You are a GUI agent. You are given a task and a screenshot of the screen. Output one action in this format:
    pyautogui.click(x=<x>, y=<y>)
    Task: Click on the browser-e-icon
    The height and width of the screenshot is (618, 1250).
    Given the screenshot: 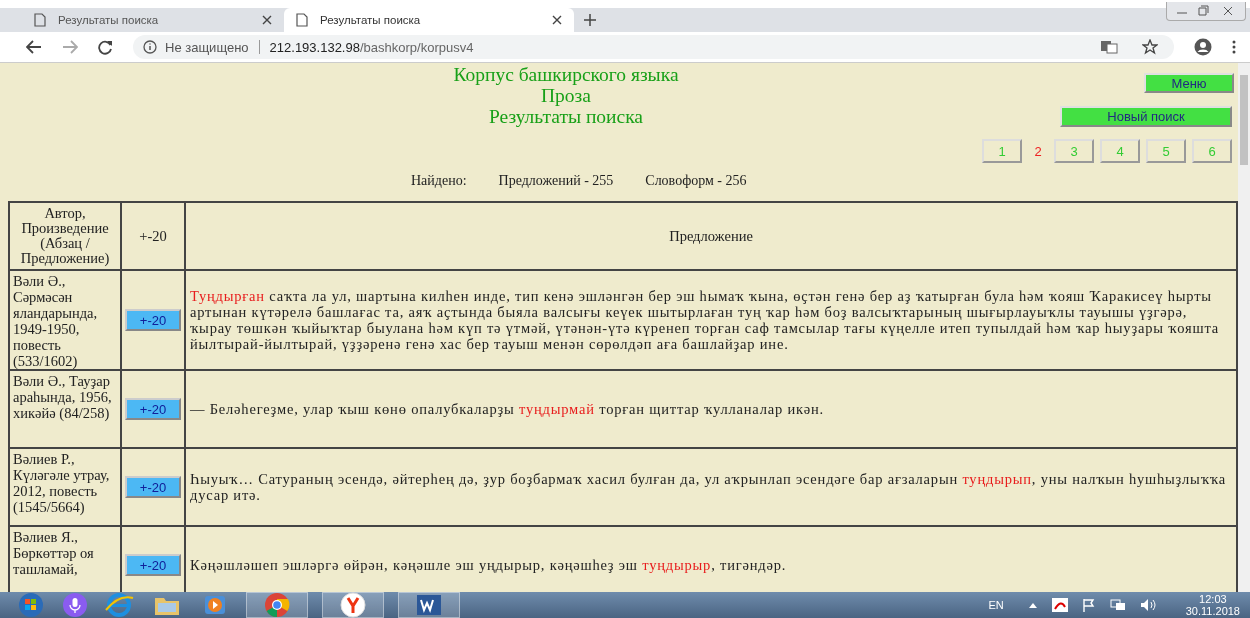 What is the action you would take?
    pyautogui.click(x=119, y=605)
    